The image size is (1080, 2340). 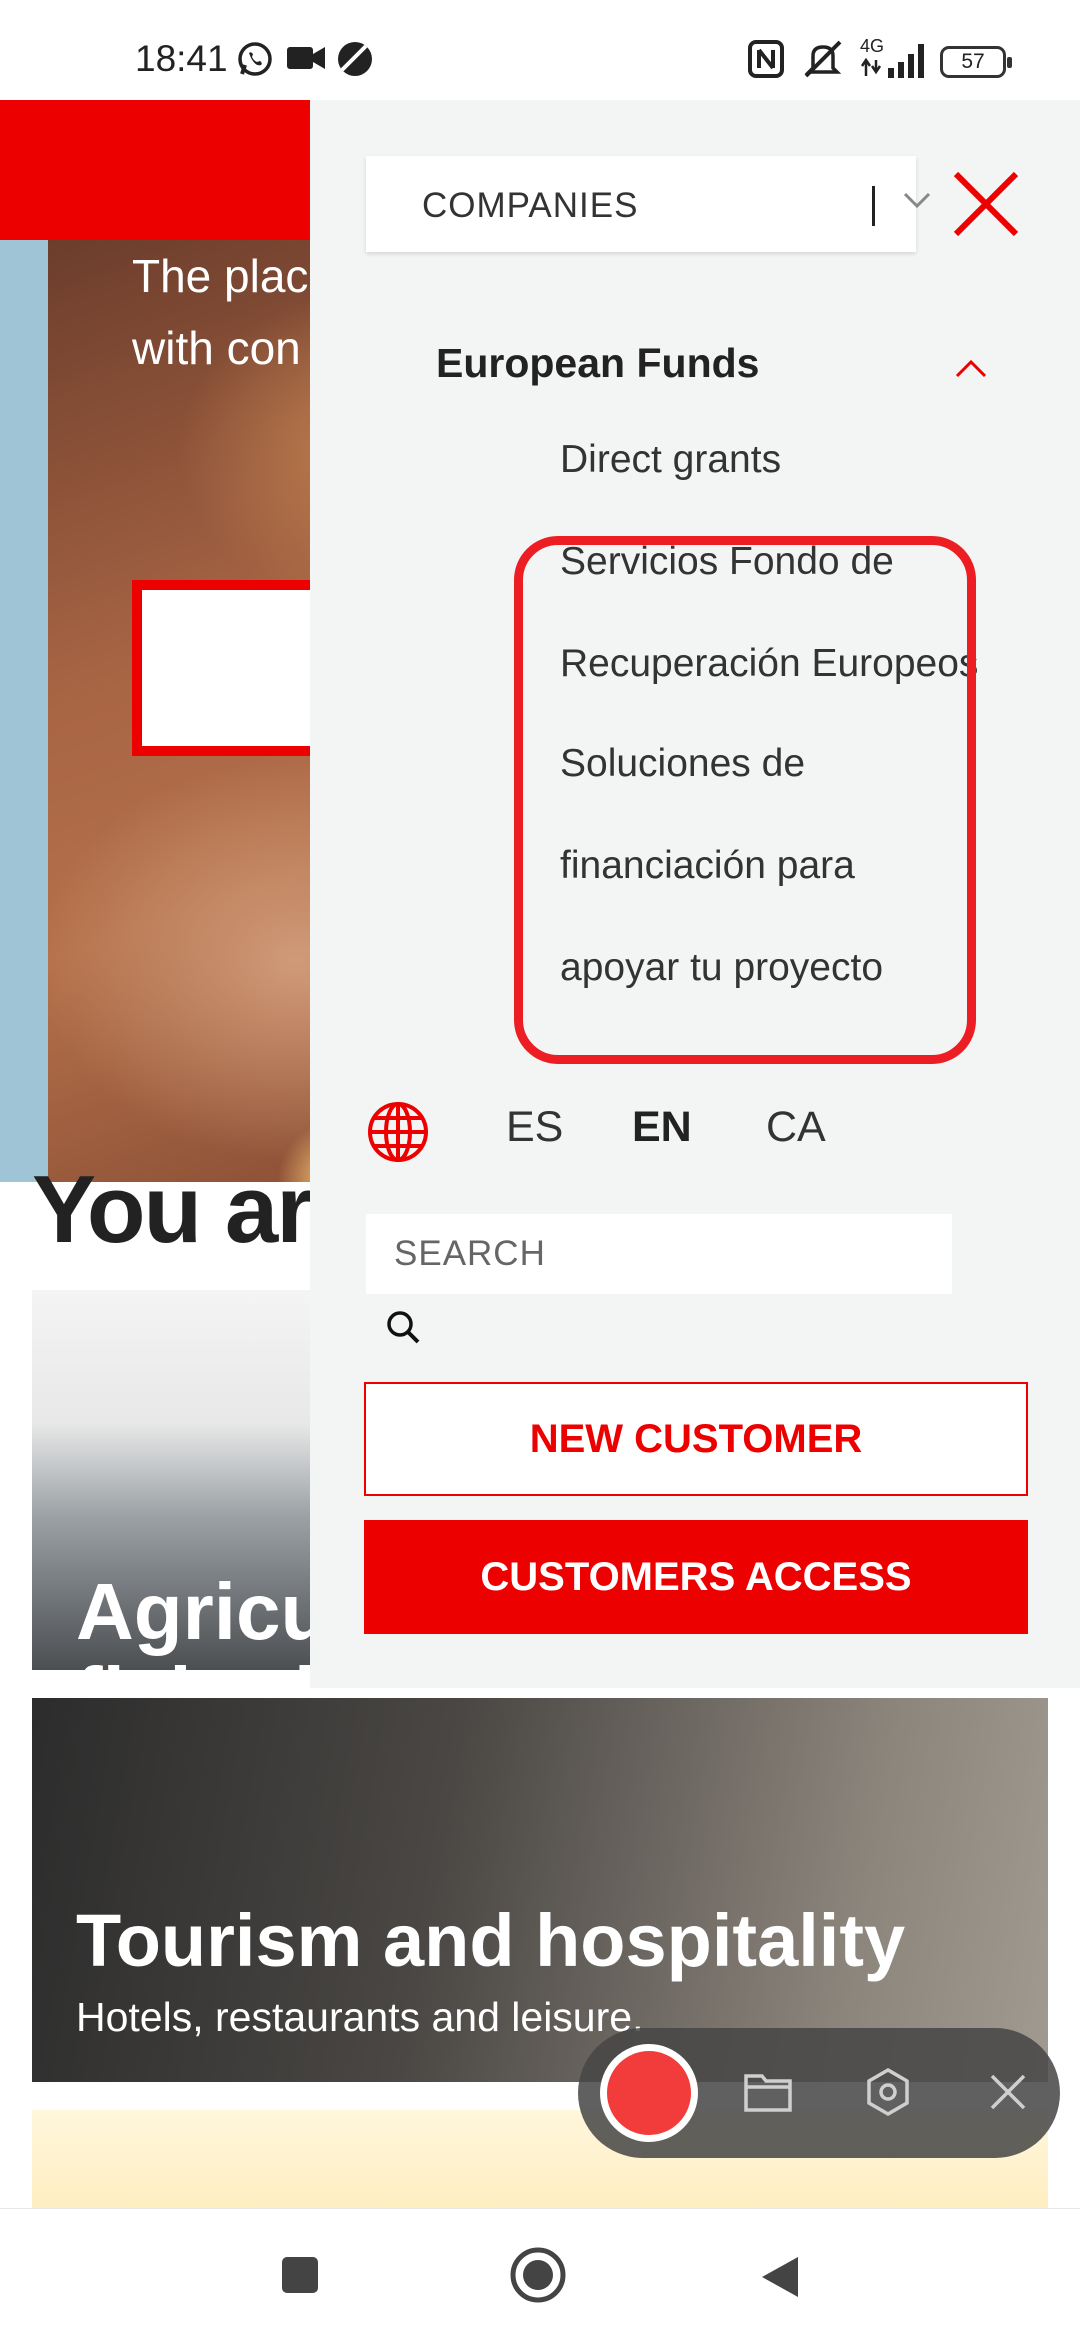 What do you see at coordinates (894, 62) in the screenshot?
I see `signal-4g-icon` at bounding box center [894, 62].